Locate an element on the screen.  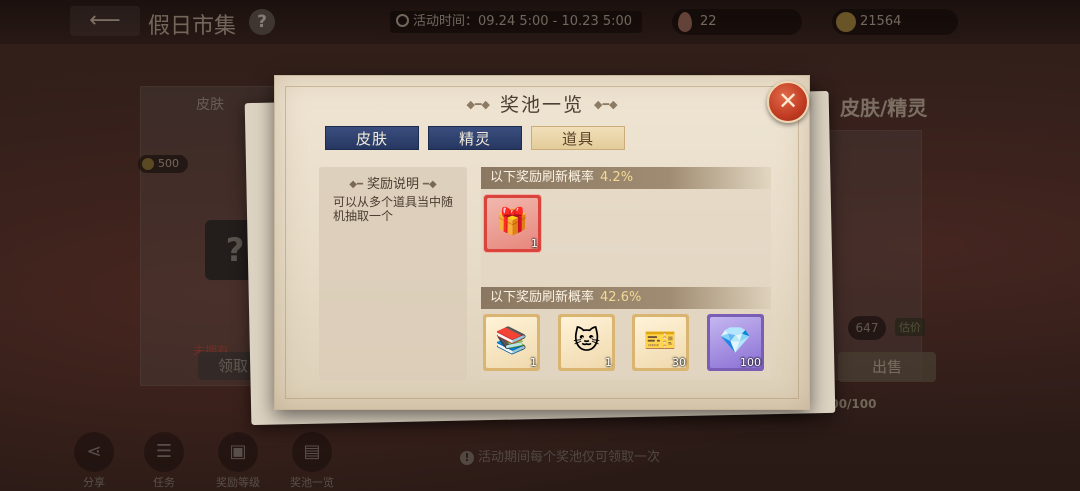
ornament-icon: ━◆ is located at coordinates (430, 184).